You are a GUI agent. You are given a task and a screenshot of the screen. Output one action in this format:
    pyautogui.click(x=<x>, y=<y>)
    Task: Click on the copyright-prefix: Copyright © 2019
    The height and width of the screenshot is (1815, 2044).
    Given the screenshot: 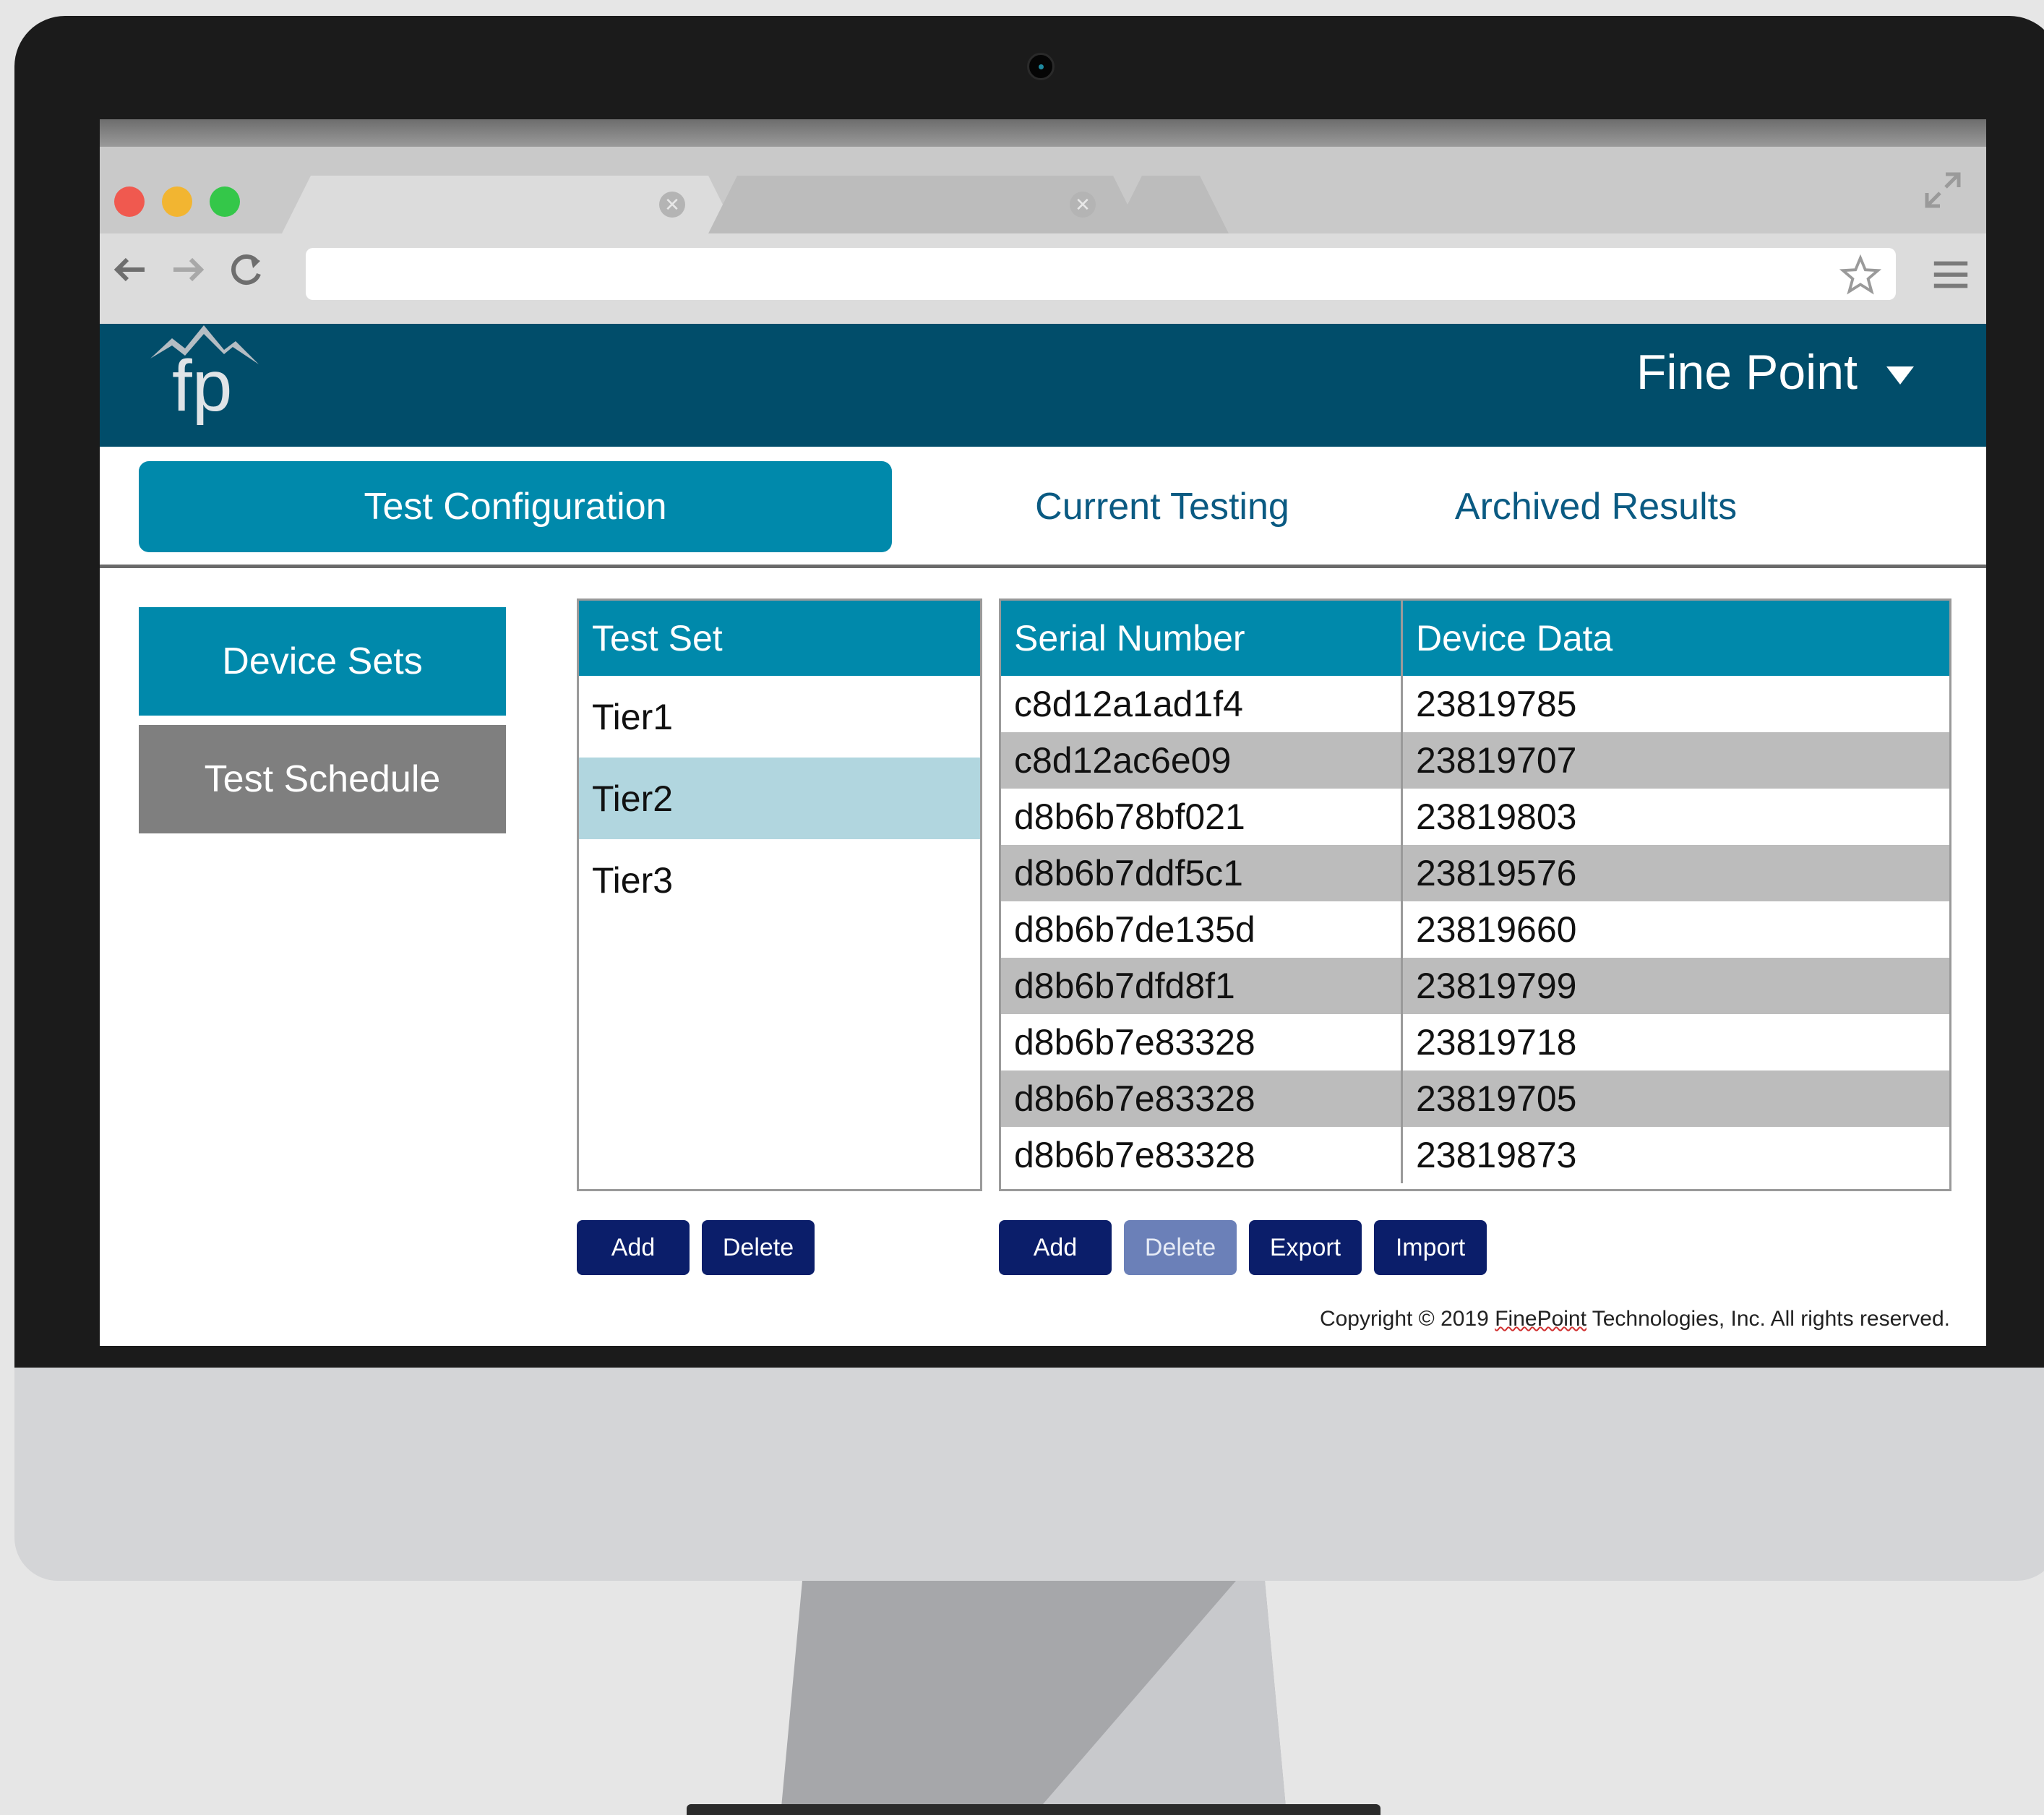 What is the action you would take?
    pyautogui.click(x=1407, y=1319)
    